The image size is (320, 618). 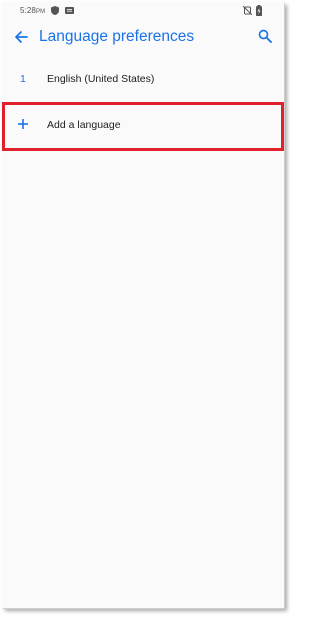 What do you see at coordinates (247, 10) in the screenshot?
I see `no-alarm-icon` at bounding box center [247, 10].